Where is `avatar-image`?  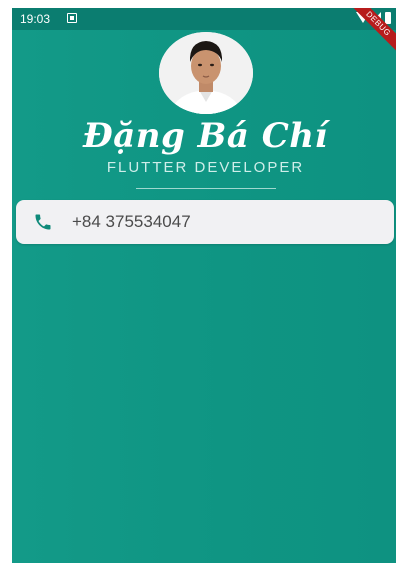
avatar-image is located at coordinates (206, 73).